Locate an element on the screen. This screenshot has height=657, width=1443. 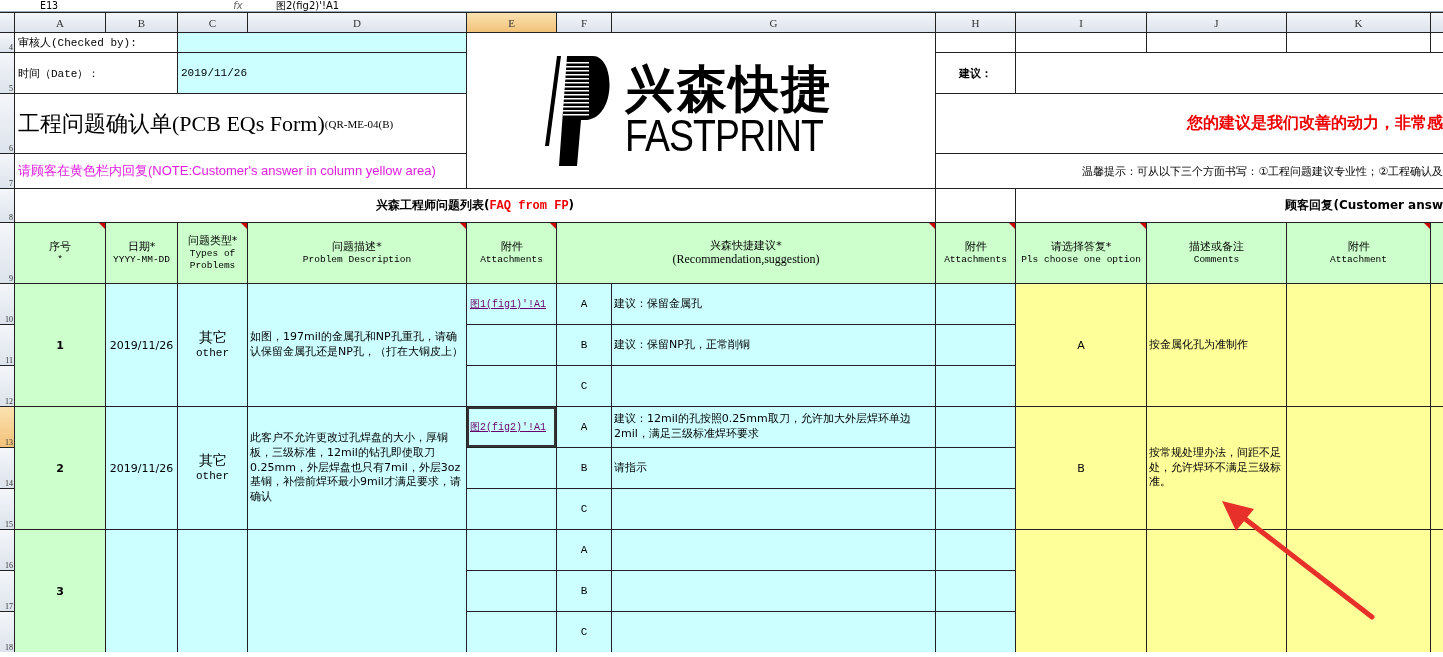
row-header: 4 is located at coordinates (7, 42).